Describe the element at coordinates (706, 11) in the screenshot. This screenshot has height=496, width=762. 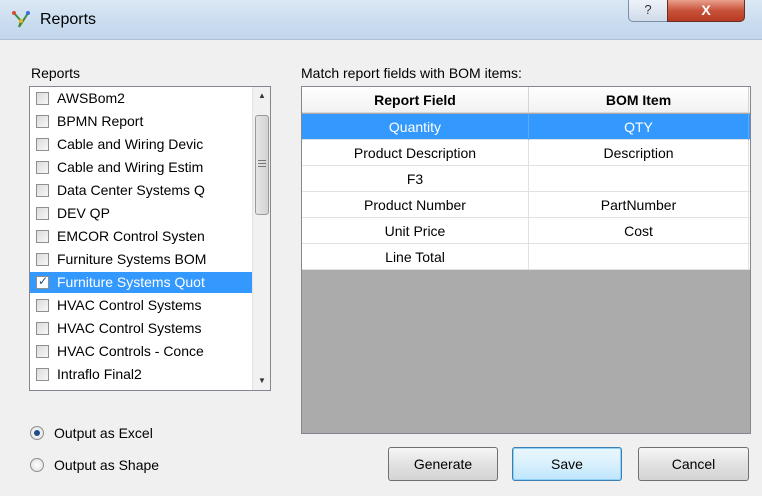
I see `close-button: X` at that location.